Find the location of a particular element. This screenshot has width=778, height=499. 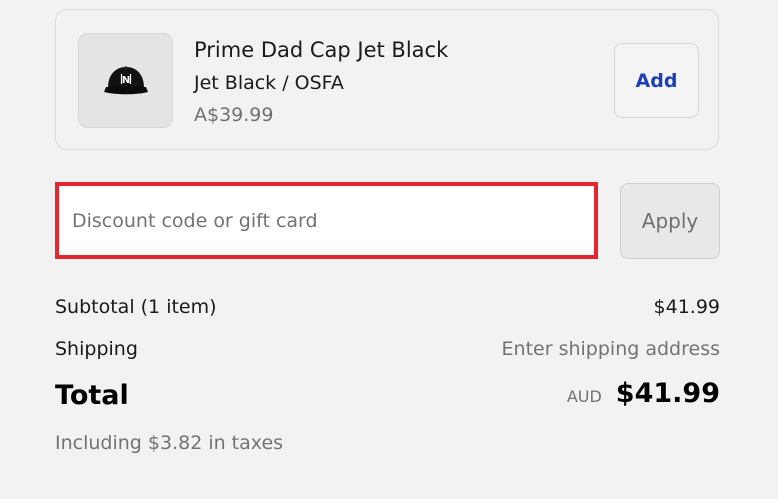

subtotal-label: Subtotal (1 item) is located at coordinates (136, 307).